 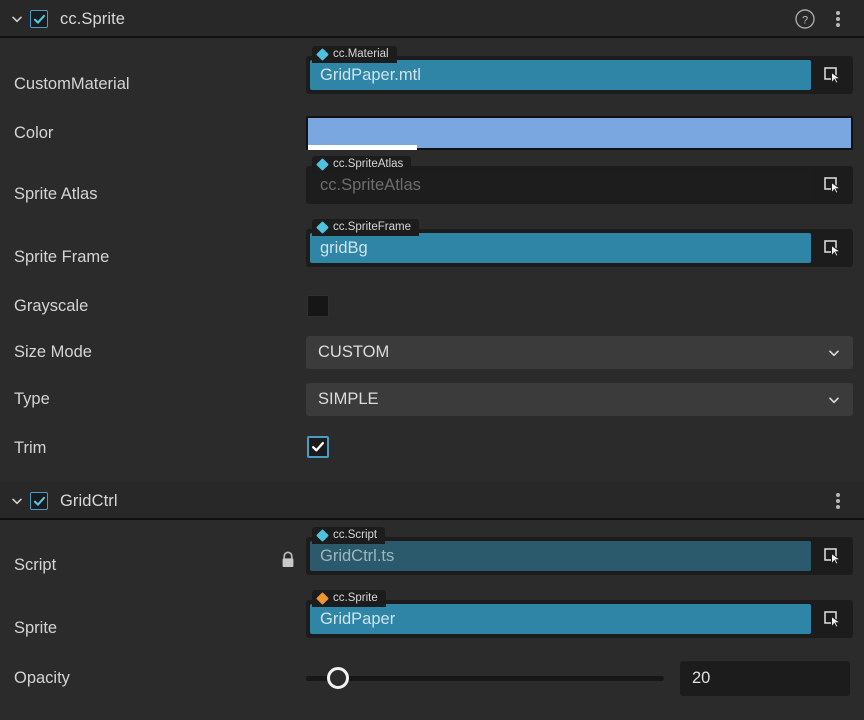 What do you see at coordinates (338, 678) in the screenshot?
I see `slider-thumb` at bounding box center [338, 678].